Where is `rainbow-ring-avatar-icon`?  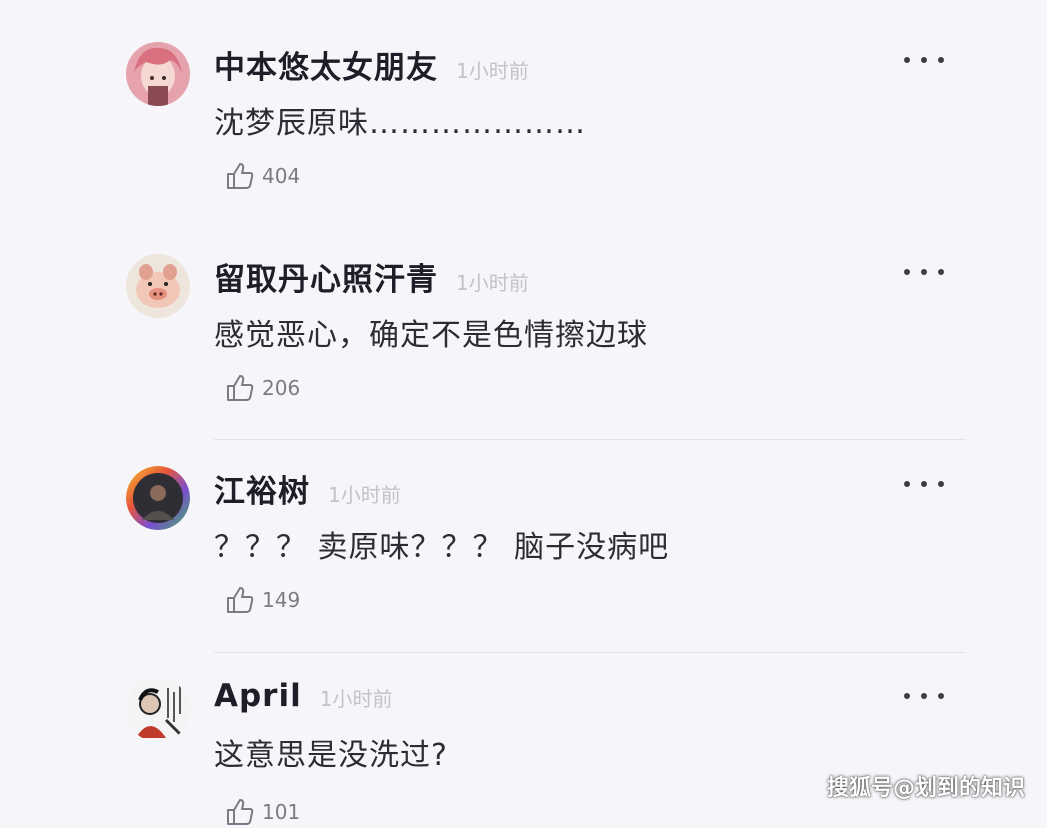 rainbow-ring-avatar-icon is located at coordinates (158, 498).